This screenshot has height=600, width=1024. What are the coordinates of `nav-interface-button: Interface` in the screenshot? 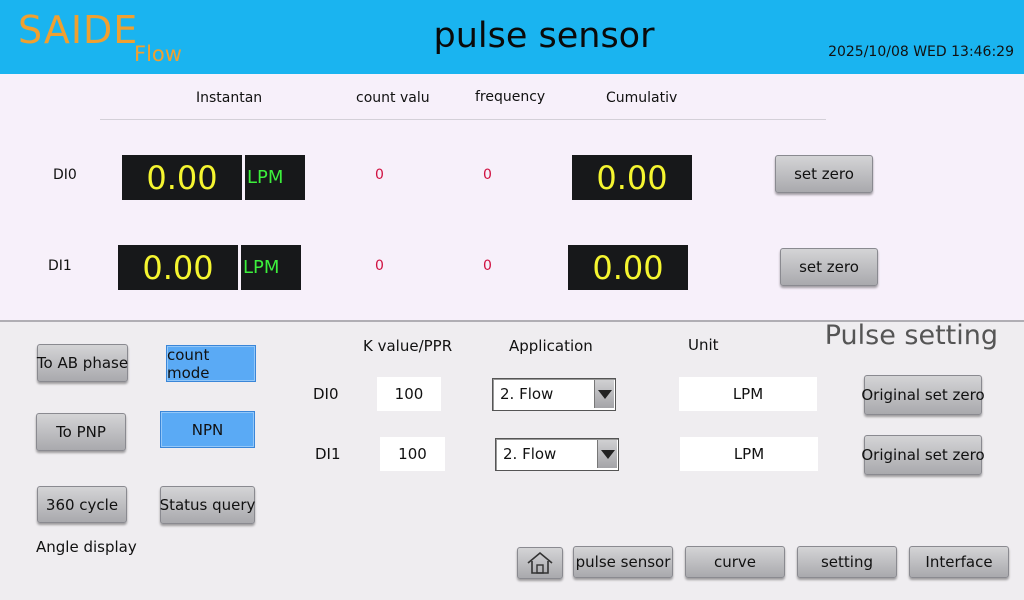 It's located at (959, 562).